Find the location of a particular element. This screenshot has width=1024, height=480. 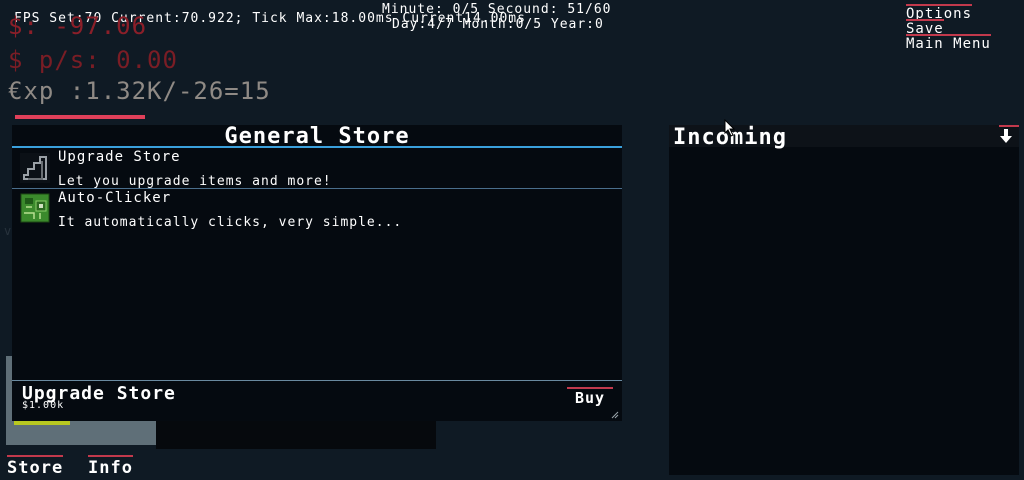

money-counter: $: -97.06 is located at coordinates (78, 26).